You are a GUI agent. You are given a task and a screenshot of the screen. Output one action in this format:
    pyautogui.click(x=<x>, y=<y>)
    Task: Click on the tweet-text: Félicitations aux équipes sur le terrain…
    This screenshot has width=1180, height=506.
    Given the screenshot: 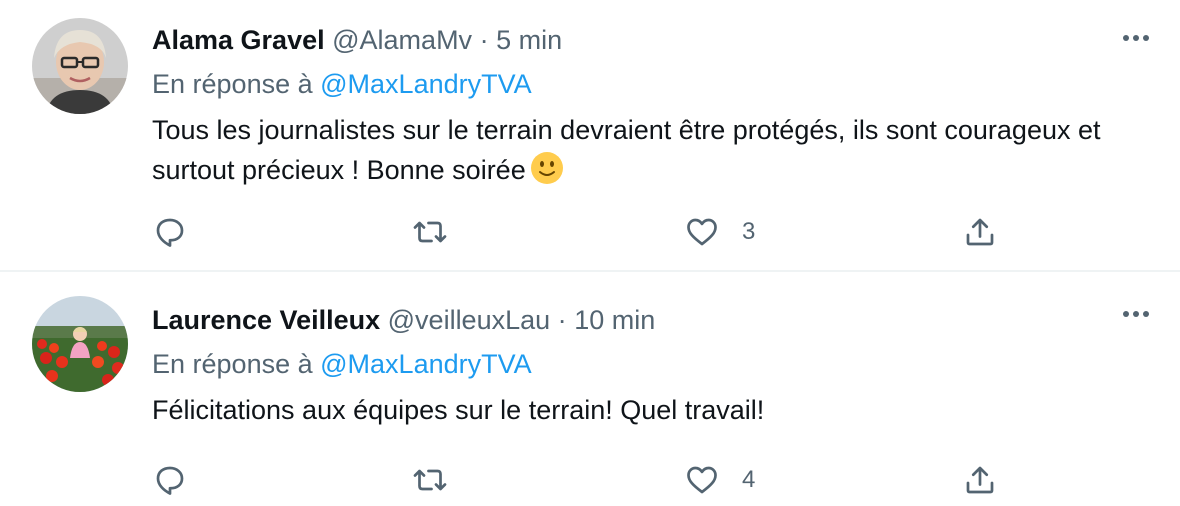 What is the action you would take?
    pyautogui.click(x=458, y=410)
    